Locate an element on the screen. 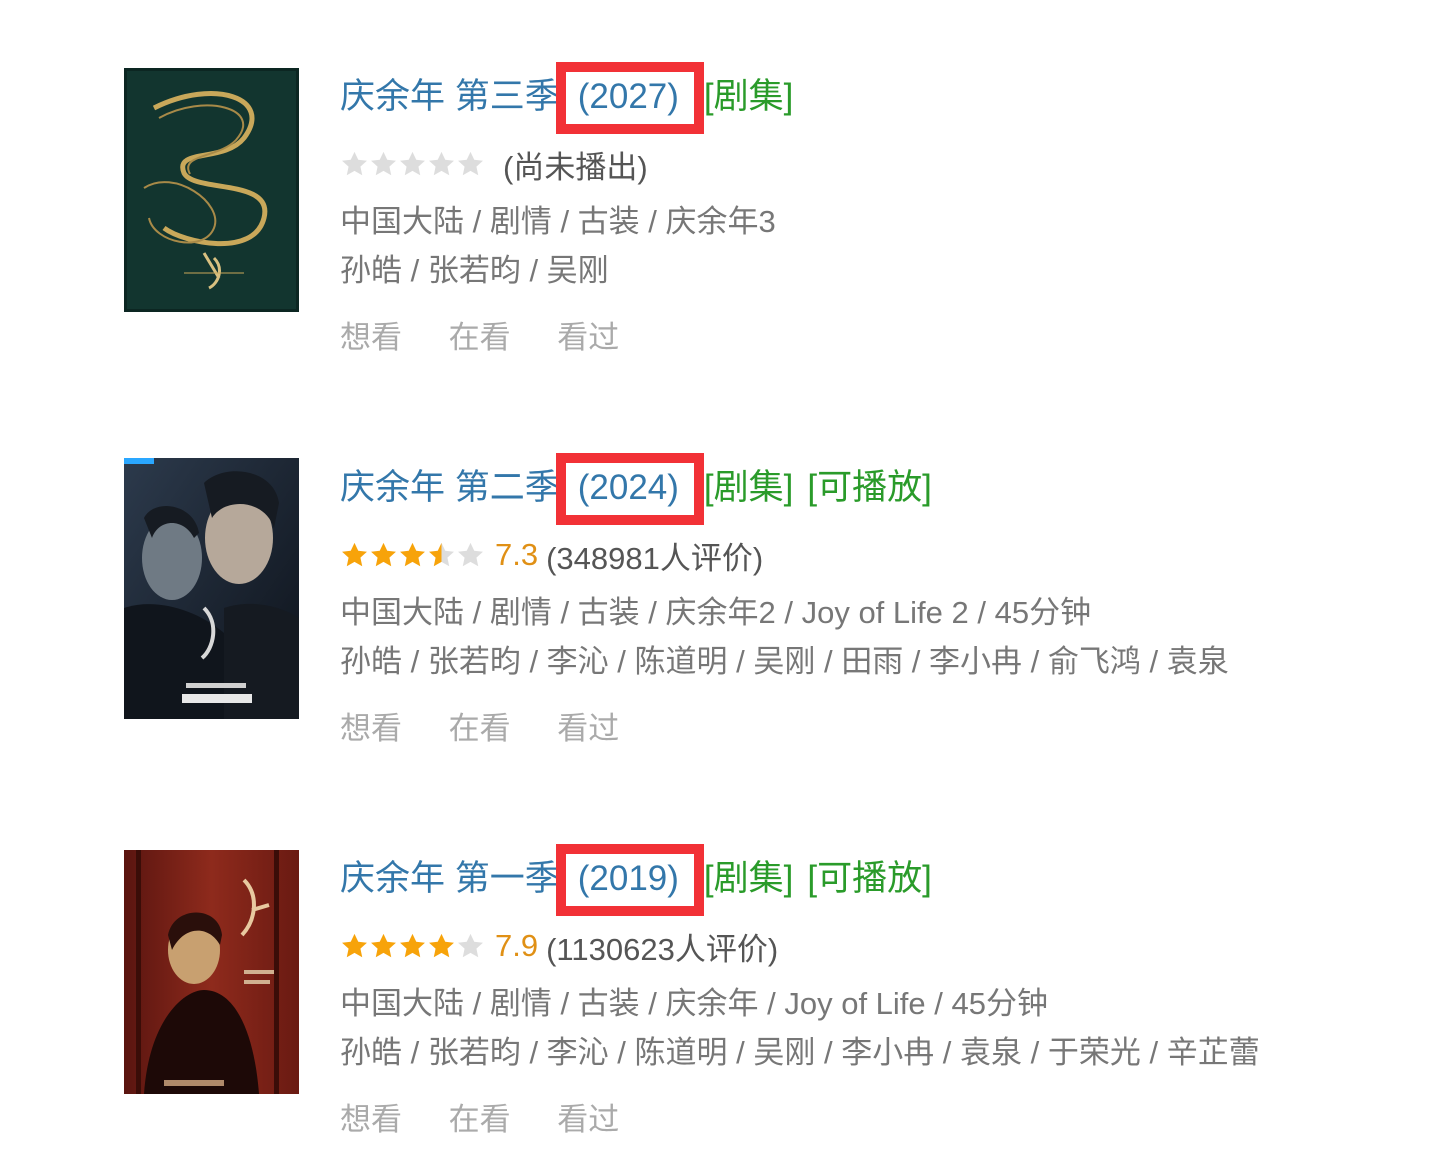 Image resolution: width=1439 pixels, height=1159 pixels. rating-row: 7.3 (348981人评价) is located at coordinates (874, 555).